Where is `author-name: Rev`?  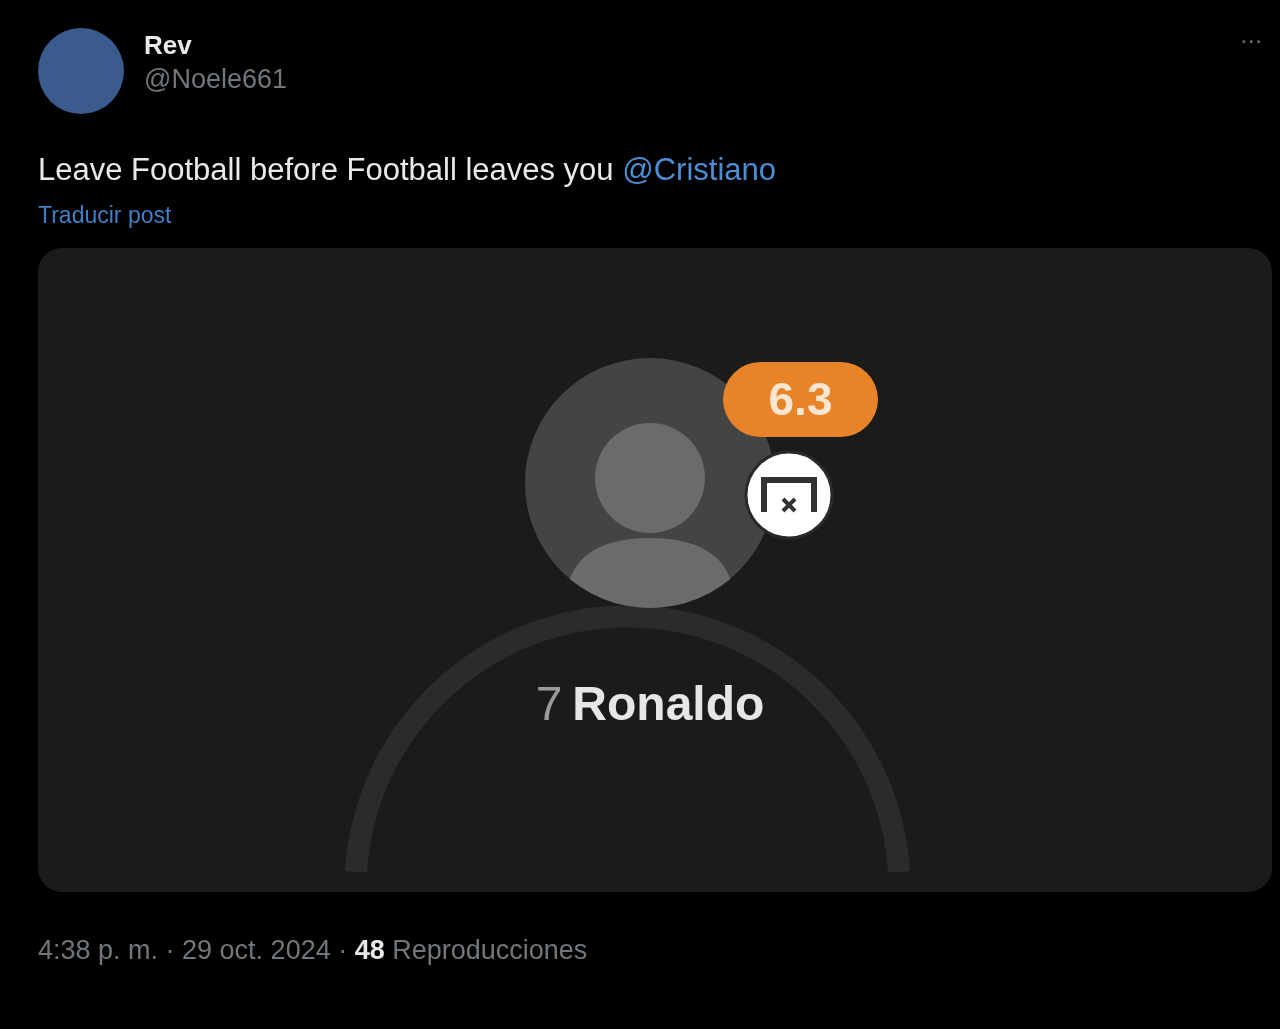
author-name: Rev is located at coordinates (215, 45).